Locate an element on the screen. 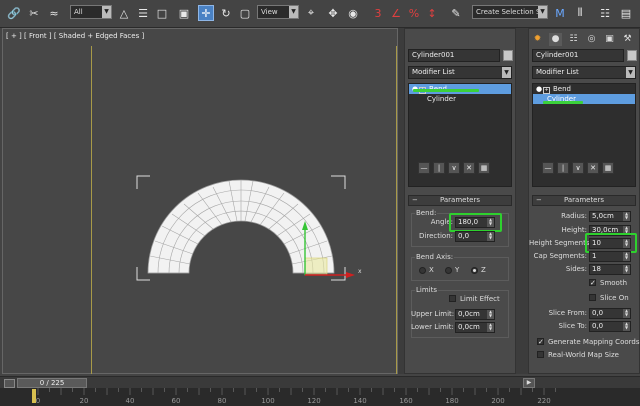 This screenshot has width=640, height=406. percent-snap-icon: % is located at coordinates (414, 13).